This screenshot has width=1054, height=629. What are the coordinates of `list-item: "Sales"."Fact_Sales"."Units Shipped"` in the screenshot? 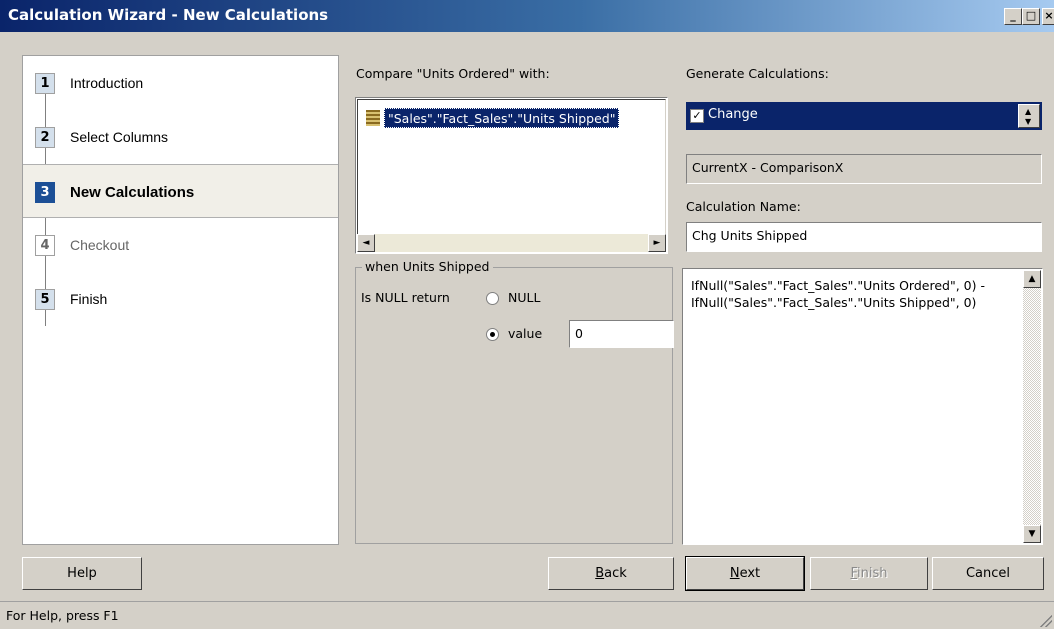 It's located at (514, 119).